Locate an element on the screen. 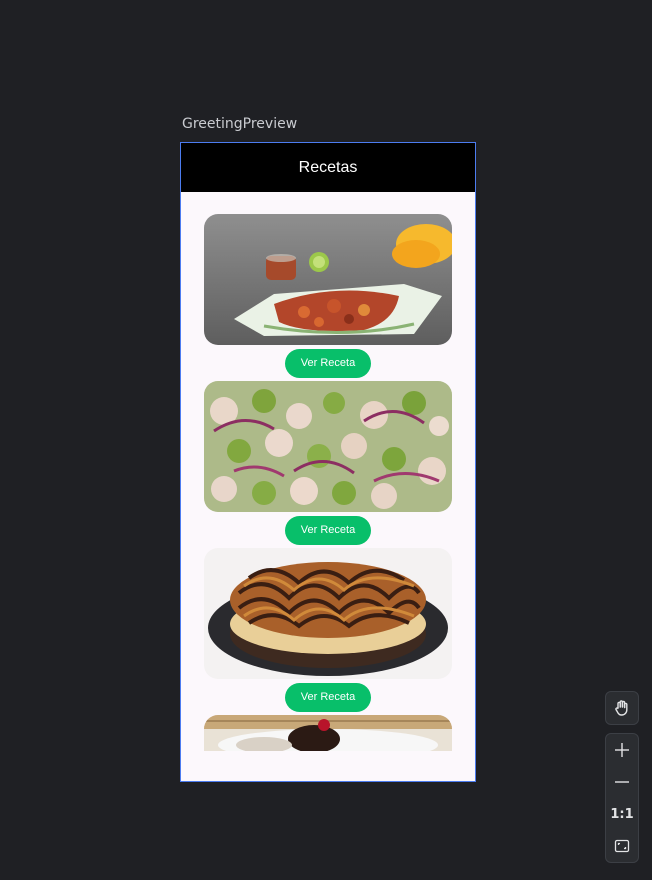 This screenshot has width=652, height=880. canvas-toolbar: 1:1 is located at coordinates (622, 777).